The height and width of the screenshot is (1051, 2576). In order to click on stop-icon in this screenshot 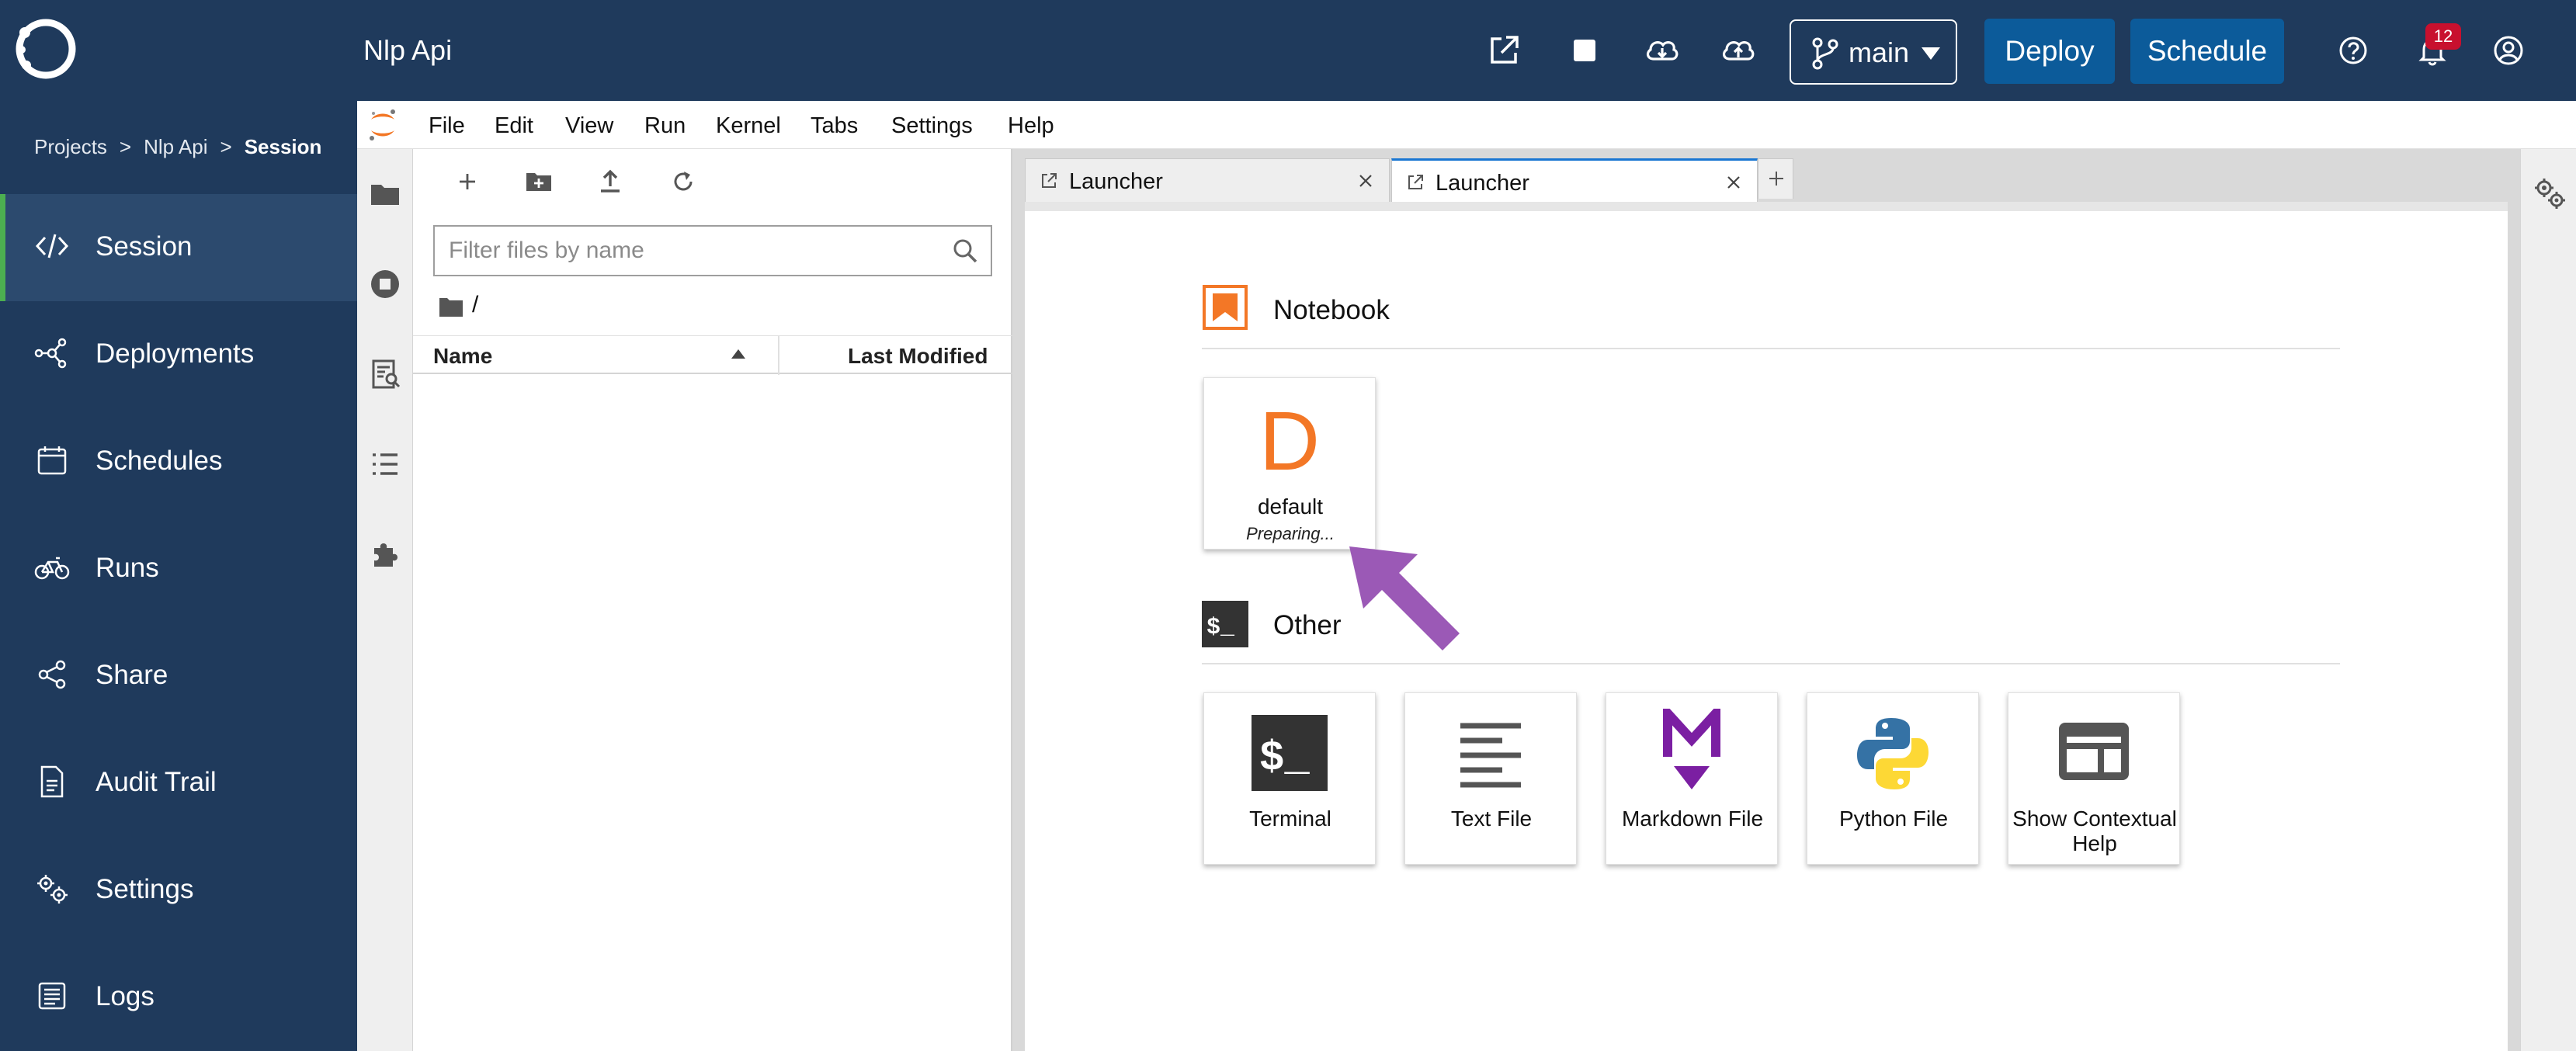, I will do `click(1584, 50)`.